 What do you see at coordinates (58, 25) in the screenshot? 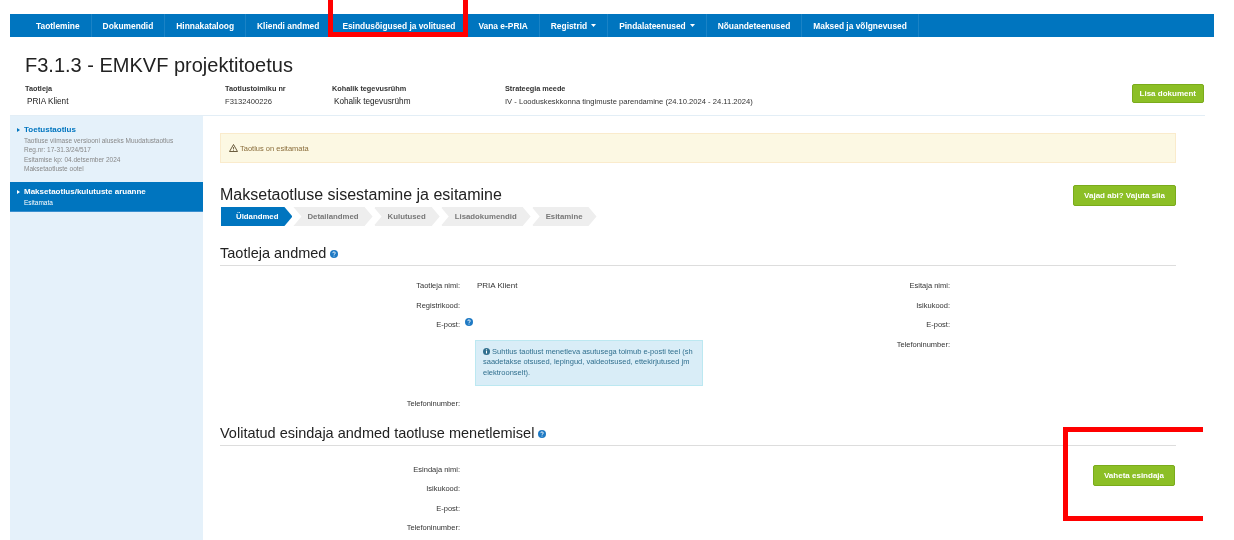
I see `nav-link: Taotlemine` at bounding box center [58, 25].